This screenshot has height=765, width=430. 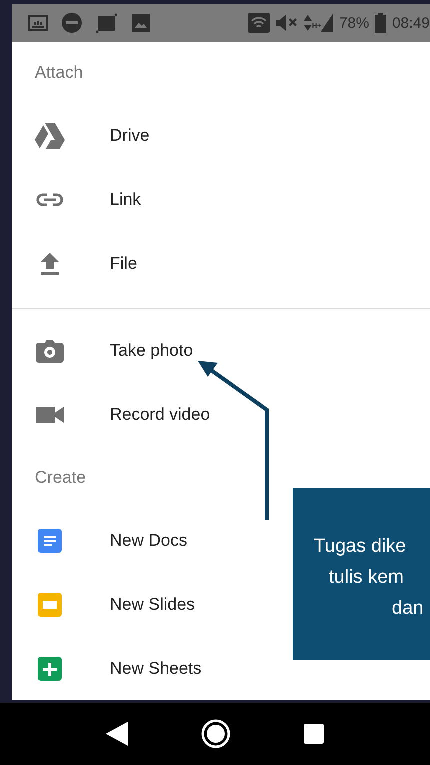 What do you see at coordinates (117, 734) in the screenshot?
I see `back-button` at bounding box center [117, 734].